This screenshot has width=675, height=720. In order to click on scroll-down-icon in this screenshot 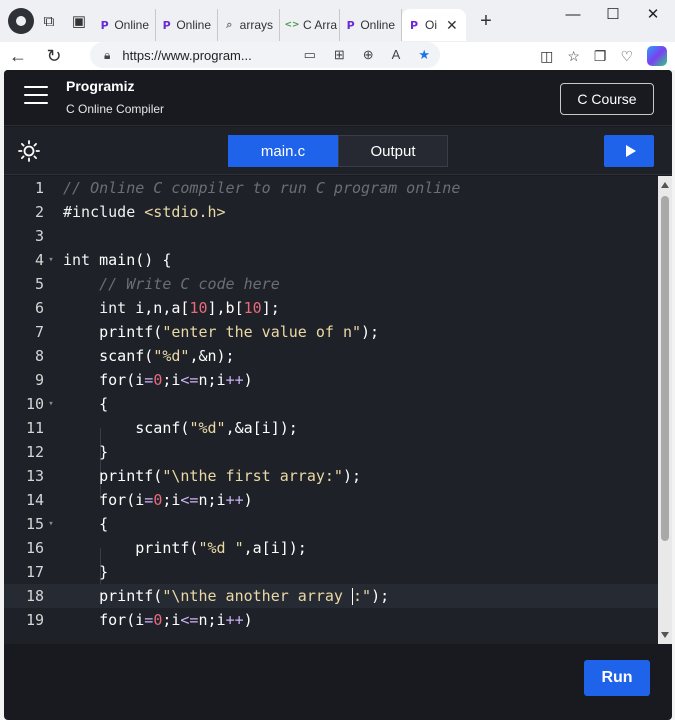, I will do `click(665, 635)`.